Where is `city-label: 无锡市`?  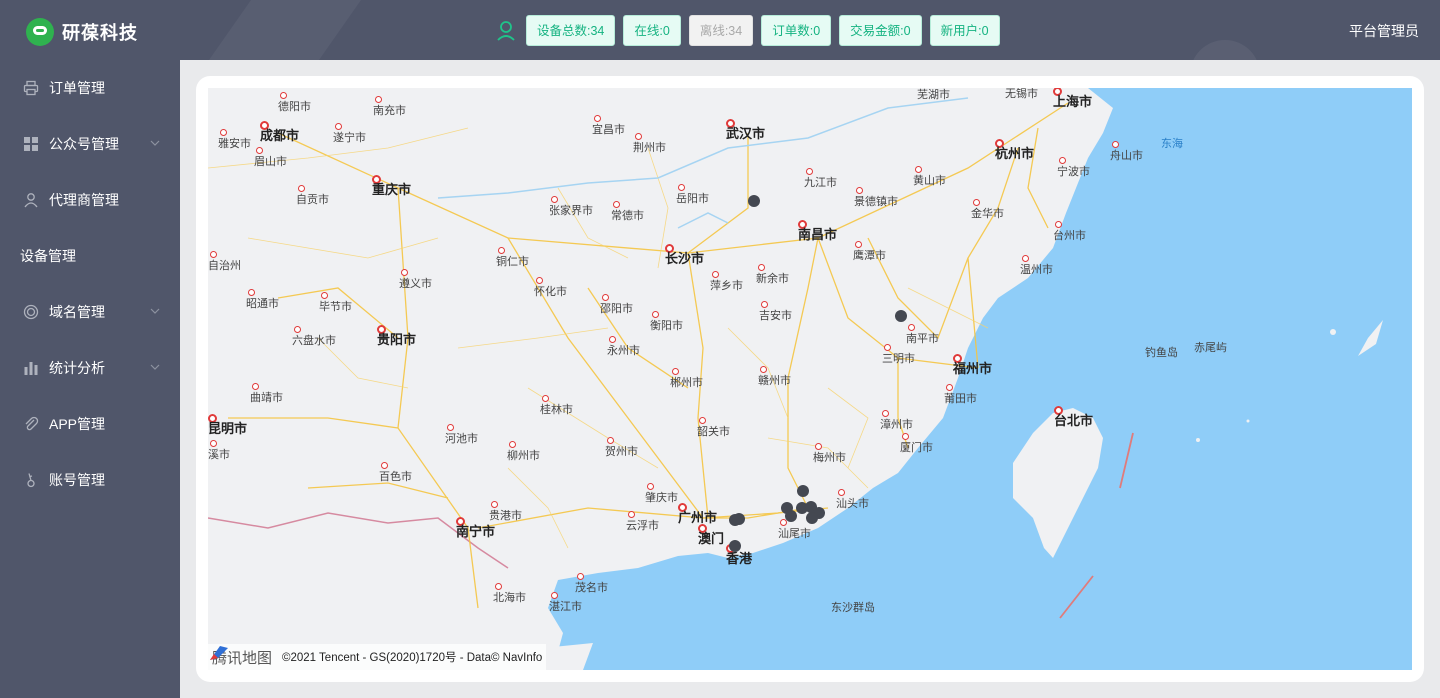
city-label: 无锡市 is located at coordinates (1021, 94).